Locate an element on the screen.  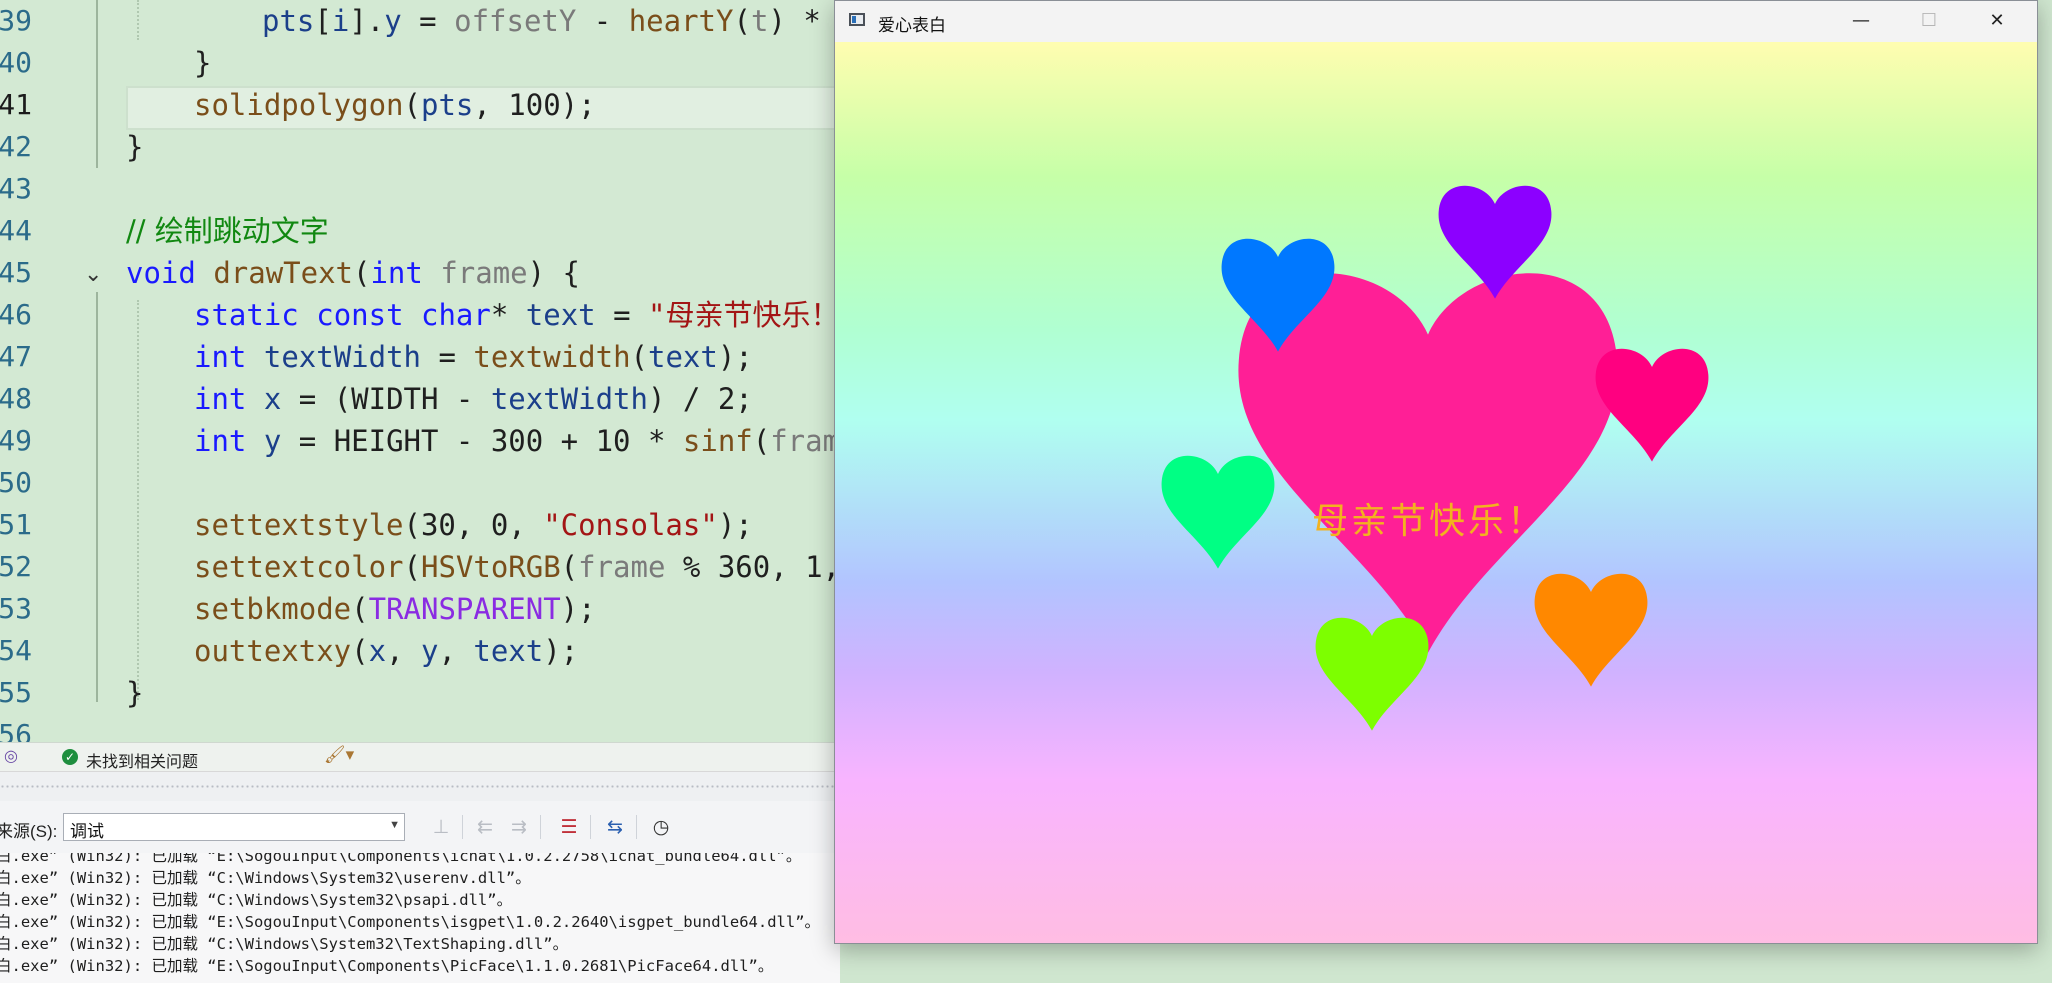
line-number: 42 is located at coordinates (16, 146).